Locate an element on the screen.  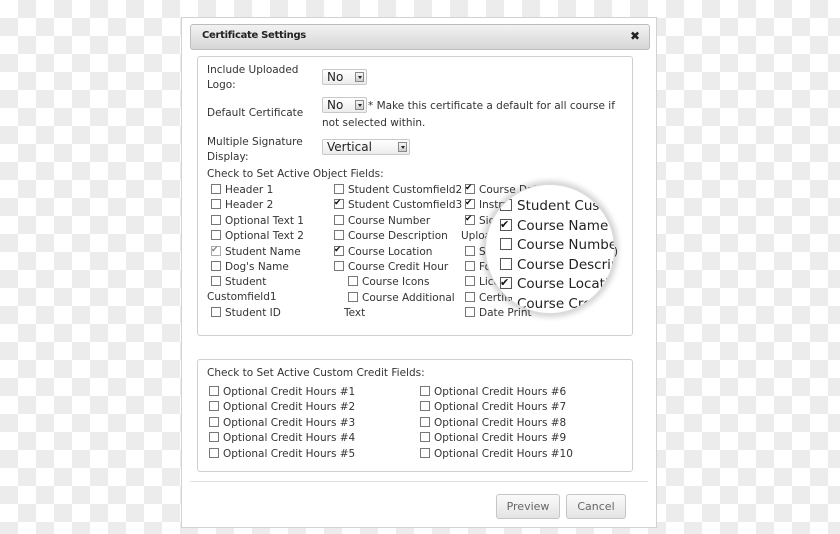
checkbox-item: Optional Credit Hours #5 is located at coordinates (282, 454).